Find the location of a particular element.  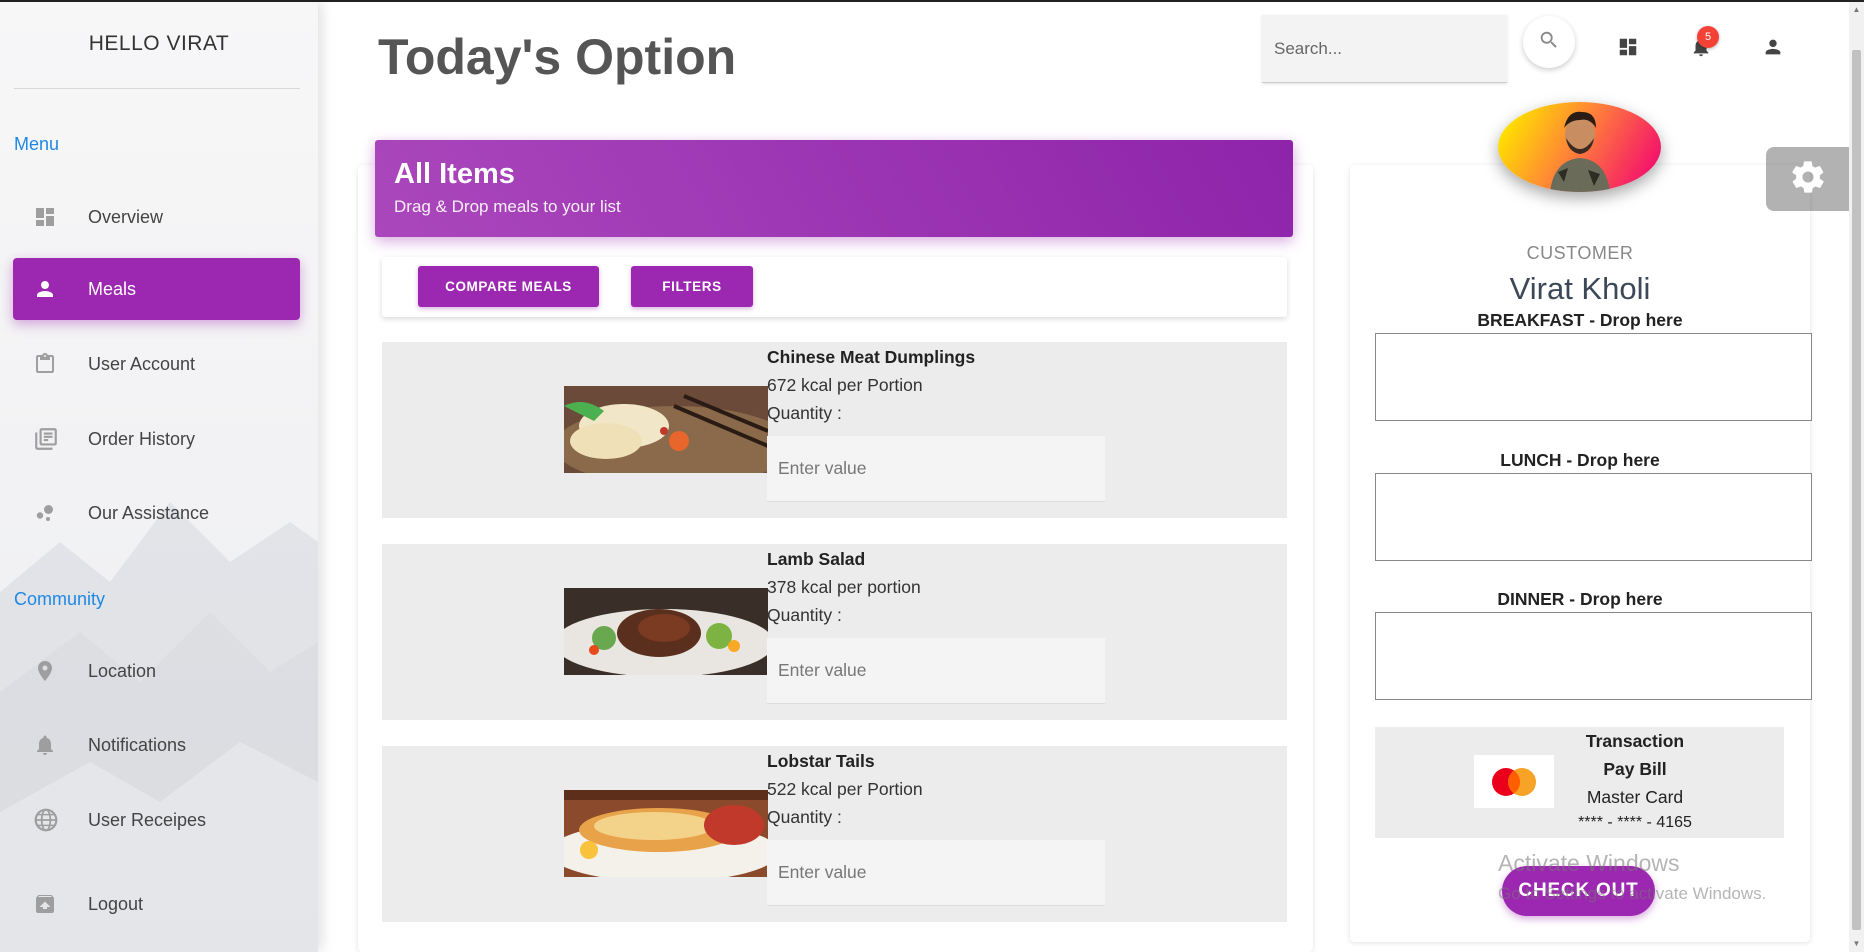

sidebar-item-overview: Overview is located at coordinates (156, 217).